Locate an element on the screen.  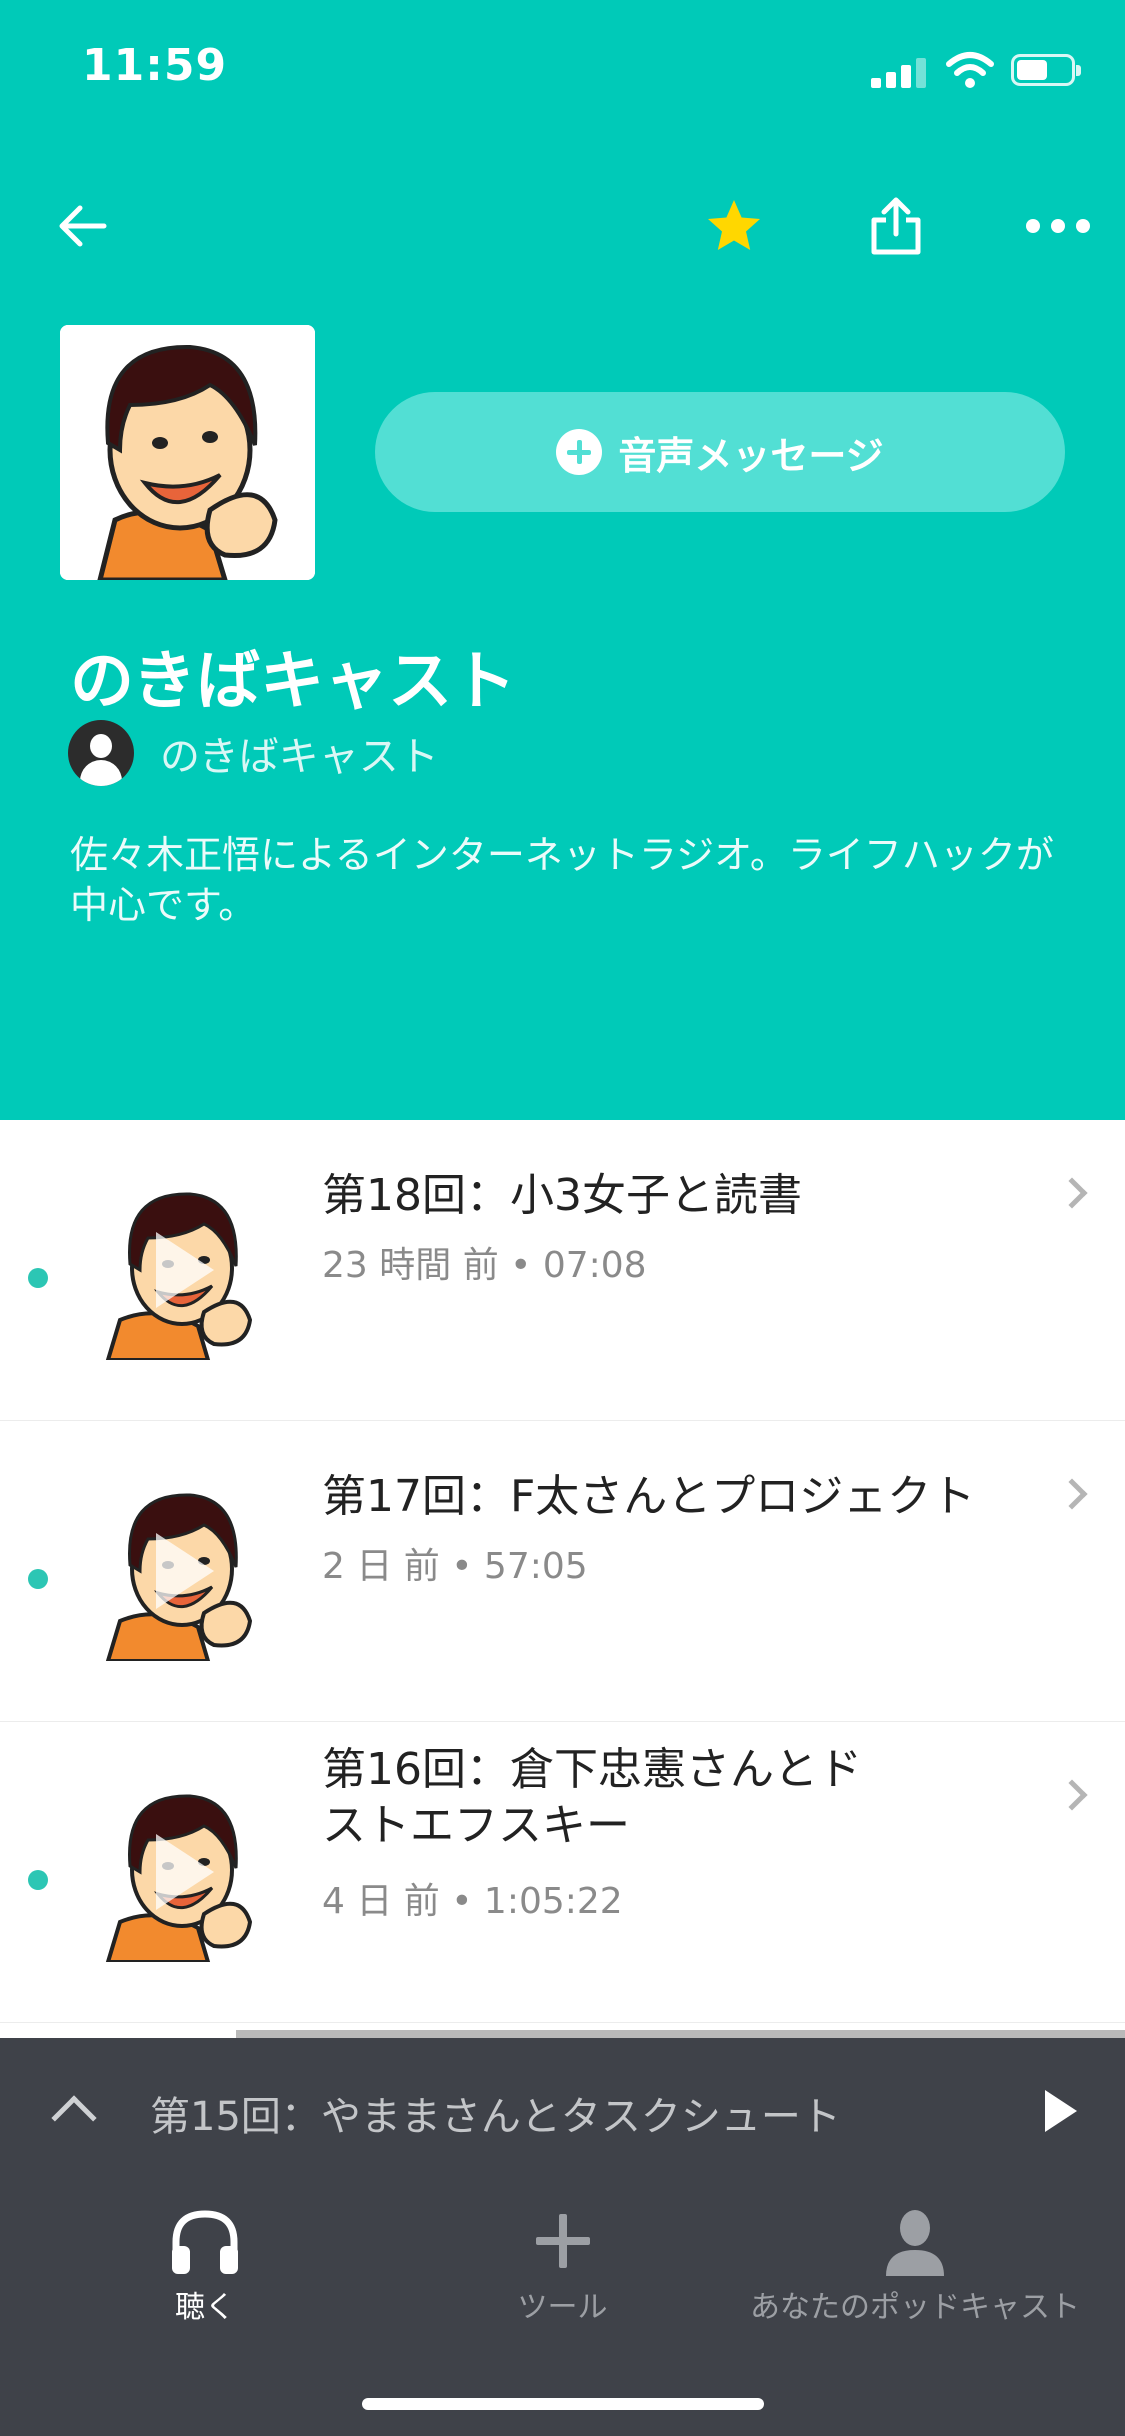
now-playing-title: 第15回：やままさんとタスクシュート is located at coordinates (495, 2117).